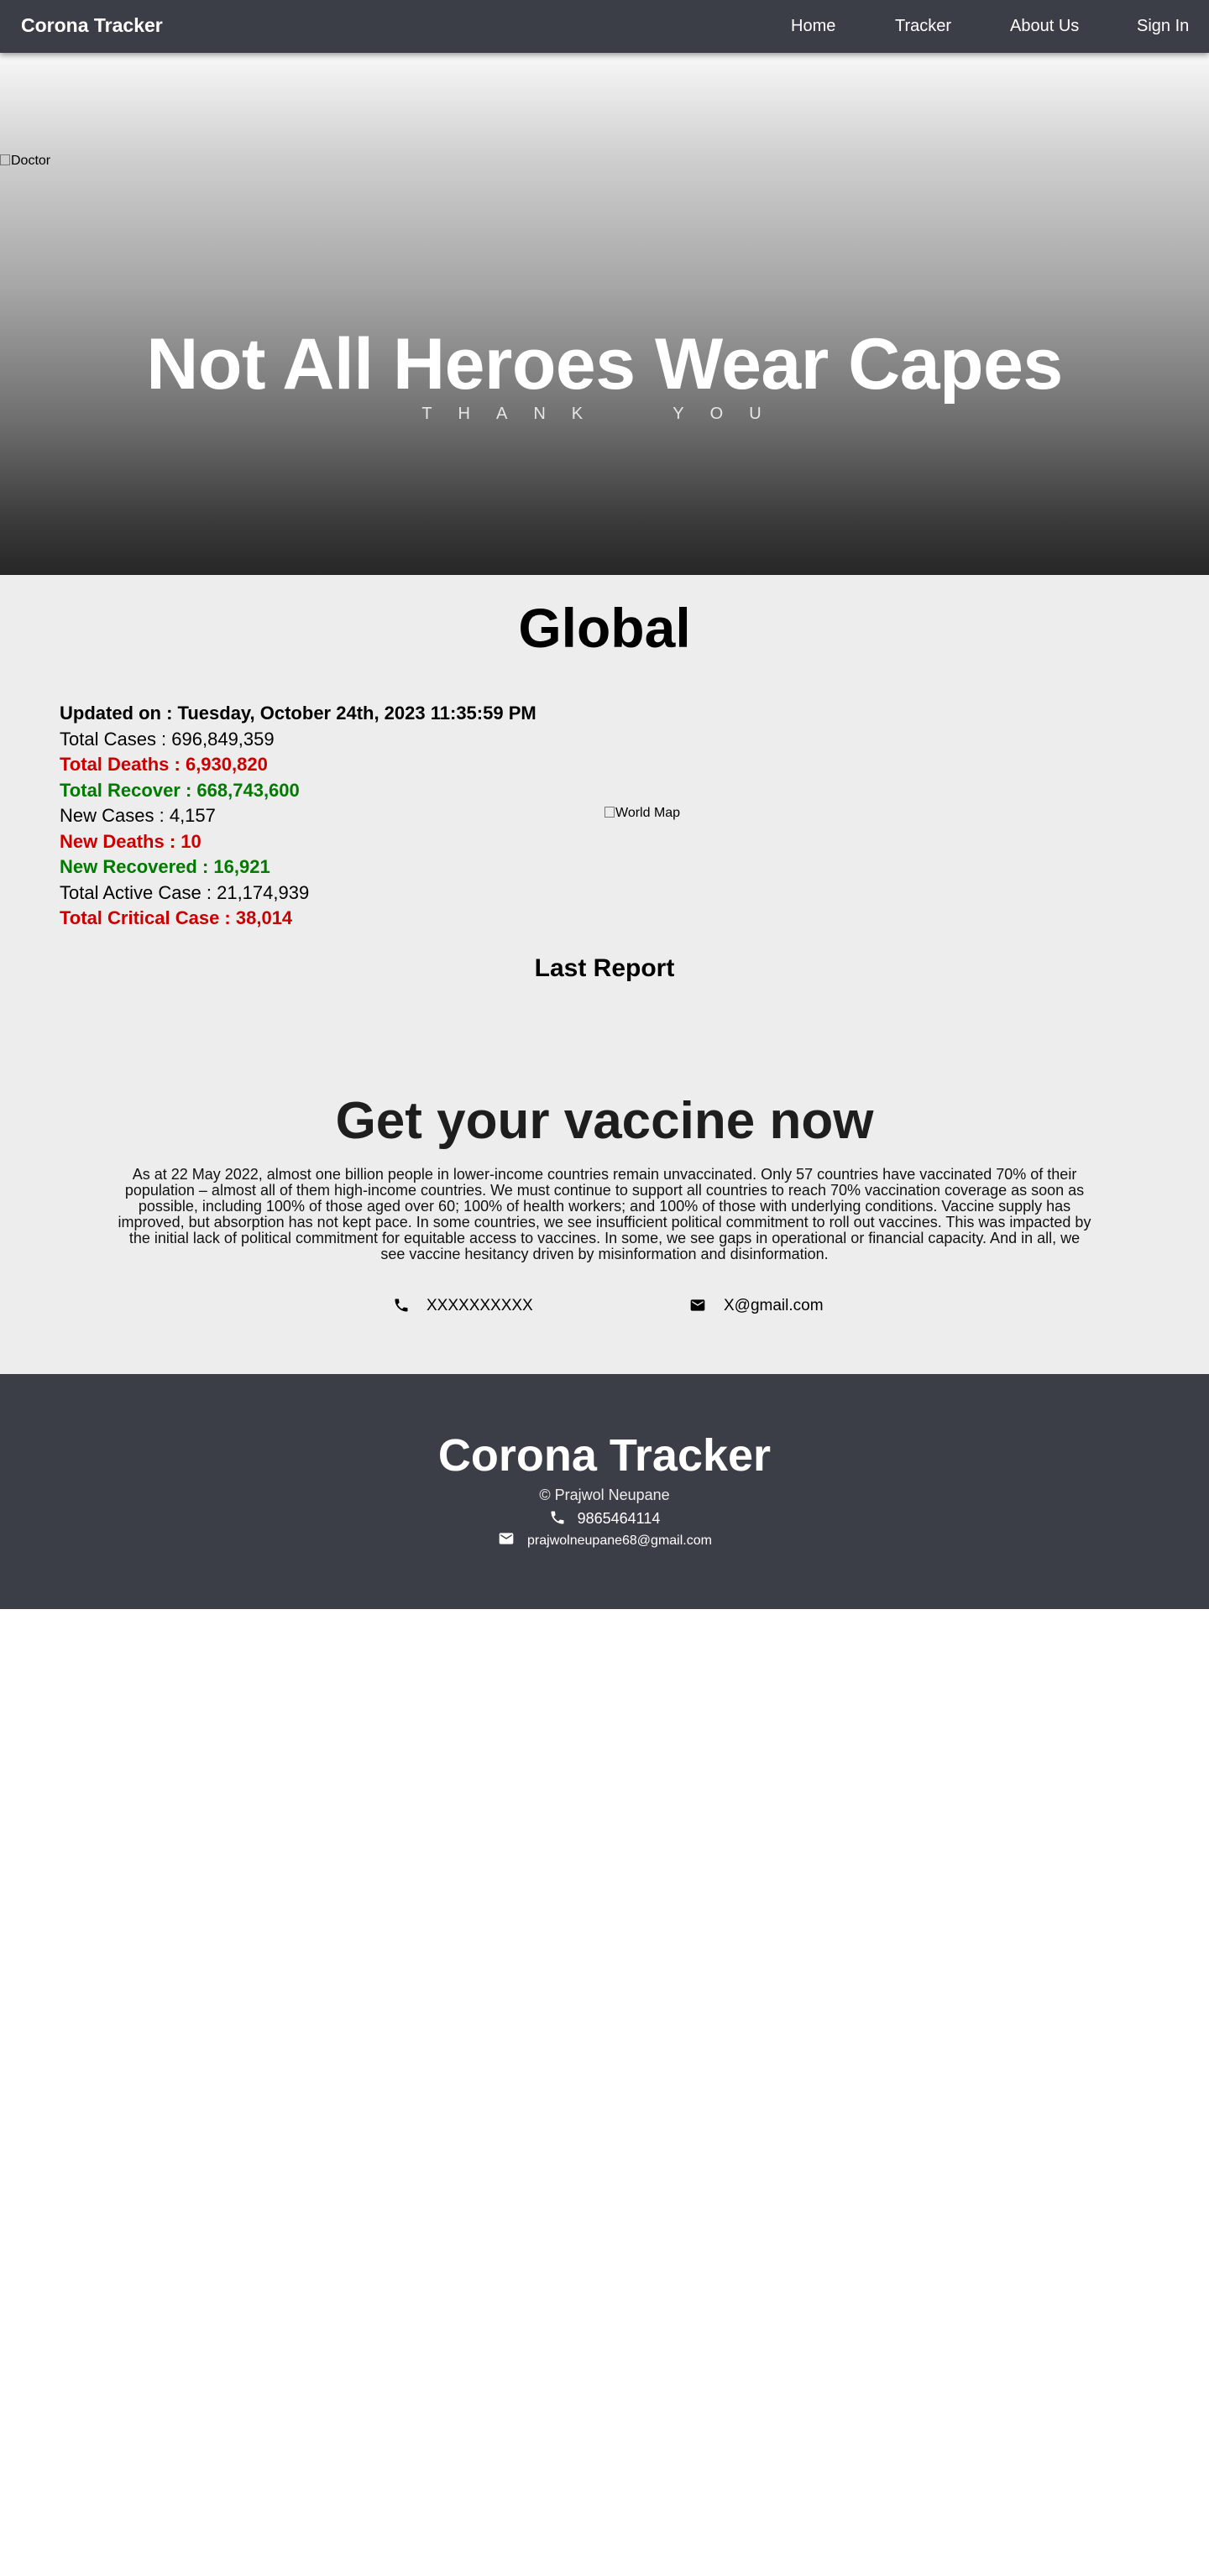 Image resolution: width=1209 pixels, height=2576 pixels. I want to click on vaccine-email-text: X@gmail.com, so click(774, 1305).